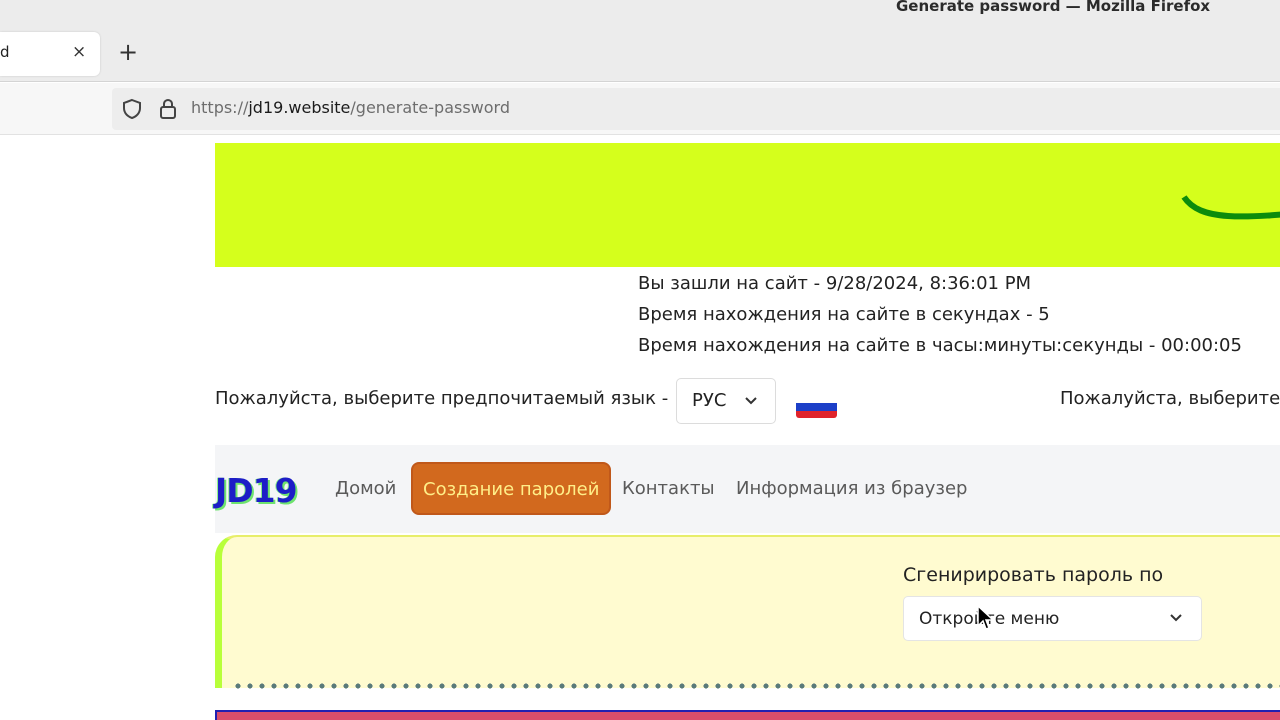 The width and height of the screenshot is (1280, 720). I want to click on url-scheme: https://, so click(220, 107).